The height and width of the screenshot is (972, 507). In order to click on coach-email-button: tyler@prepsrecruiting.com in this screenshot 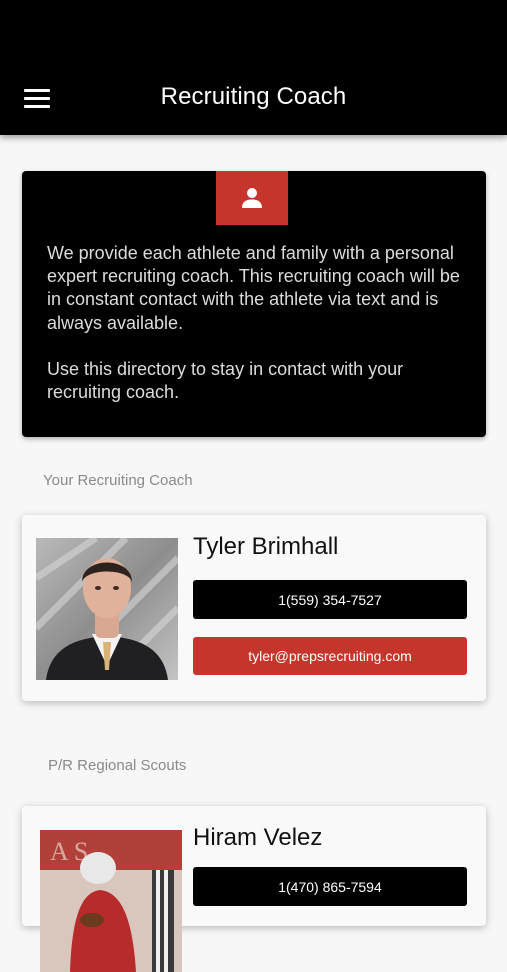, I will do `click(330, 656)`.